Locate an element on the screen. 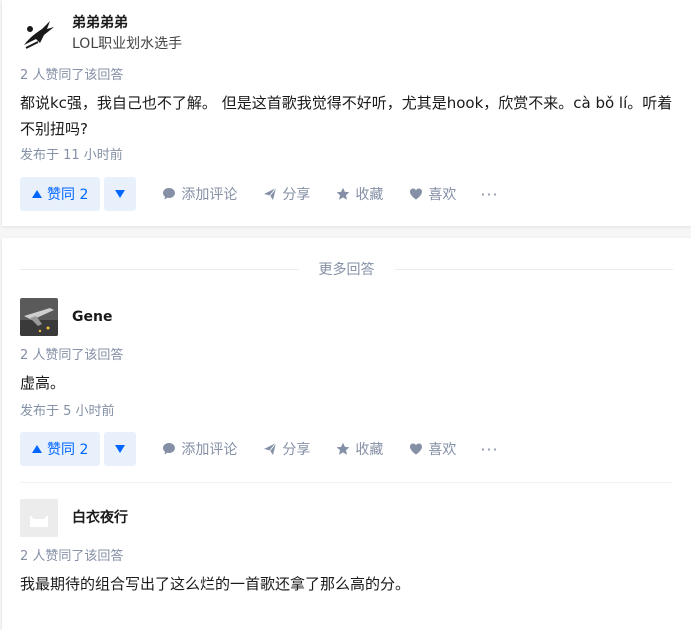  answer-content: 我最期待的组合写出了这么烂的一首歌还拿了那么高的分。 is located at coordinates (215, 584).